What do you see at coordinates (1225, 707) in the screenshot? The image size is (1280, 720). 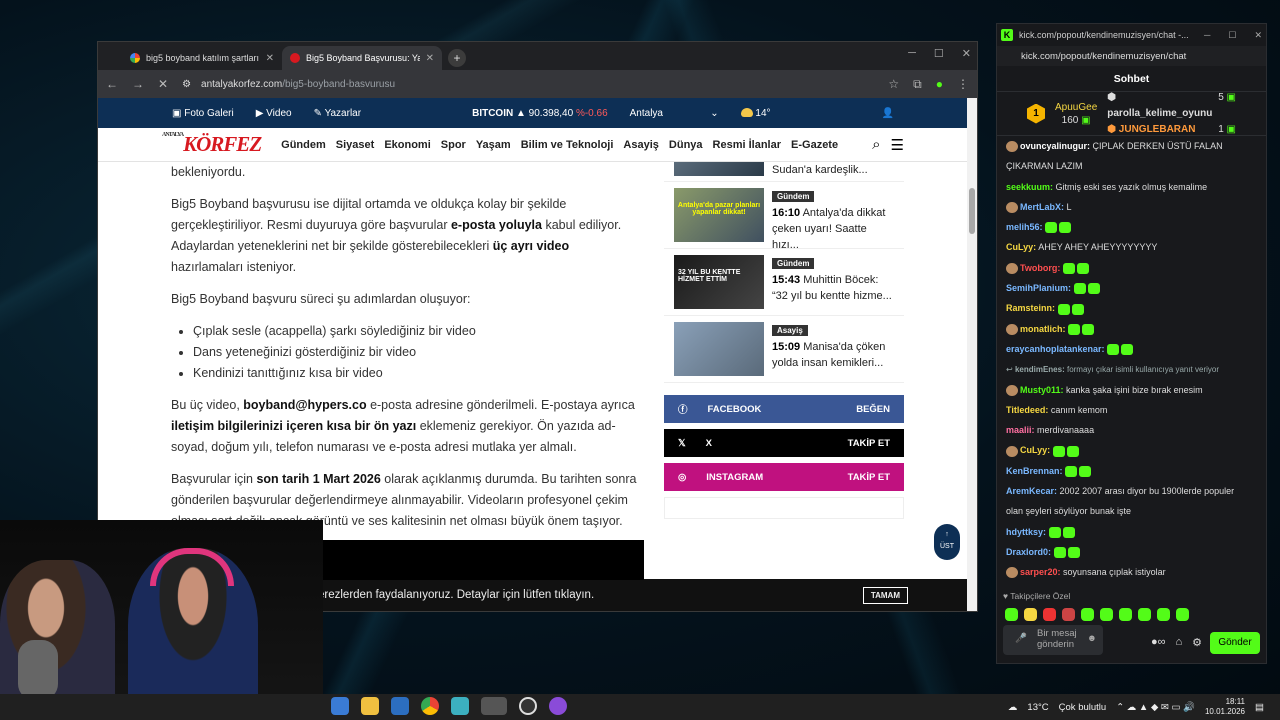 I see `clock: 18:11 10.01.2026` at bounding box center [1225, 707].